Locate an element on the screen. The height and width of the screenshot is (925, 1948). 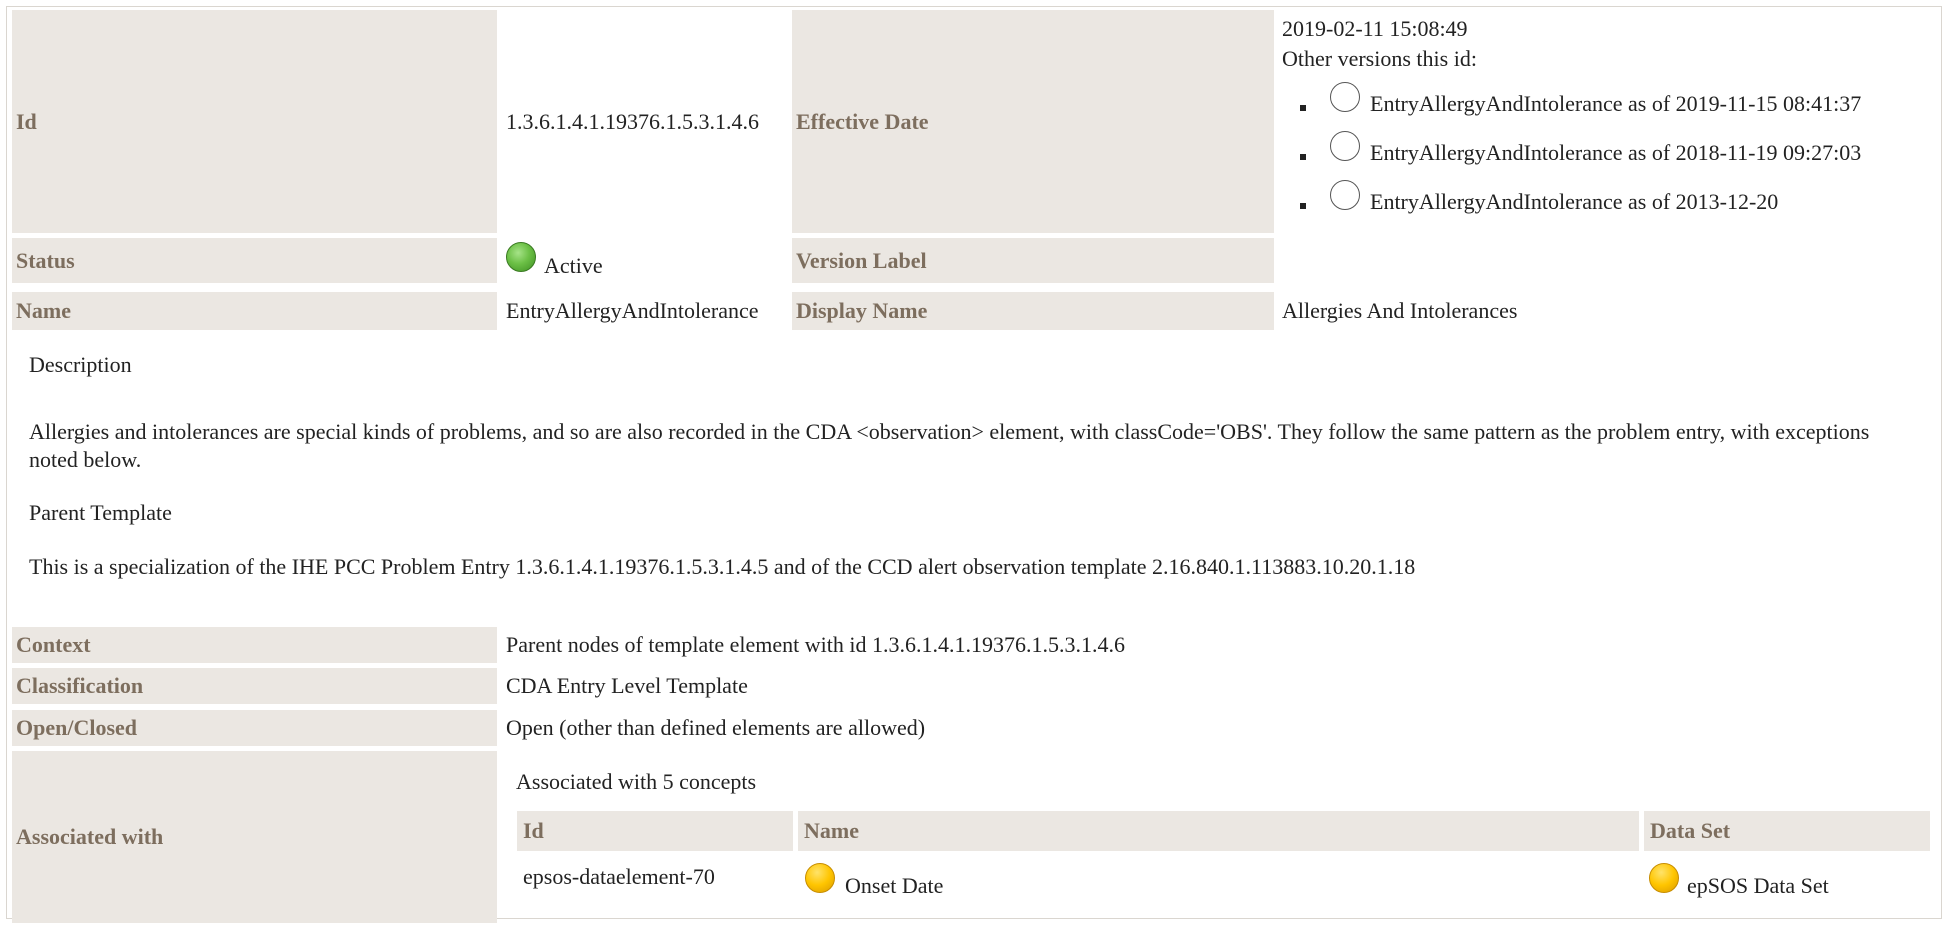
name-value-cell: EntryAllergyAndIntolerance is located at coordinates (647, 311).